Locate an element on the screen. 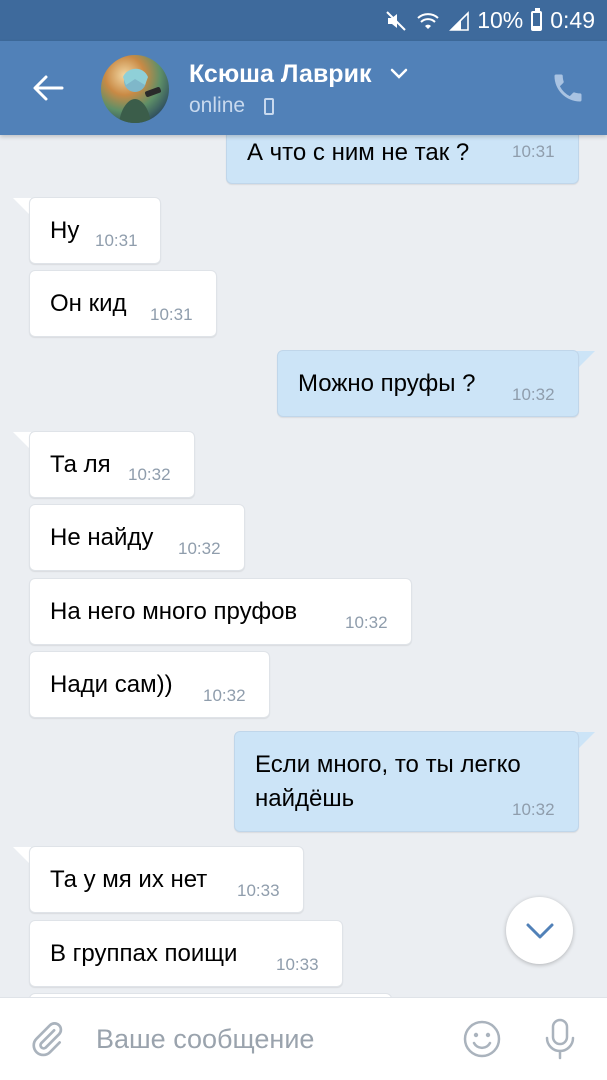  chat-header: Ксюша Лаврик online is located at coordinates (303, 88).